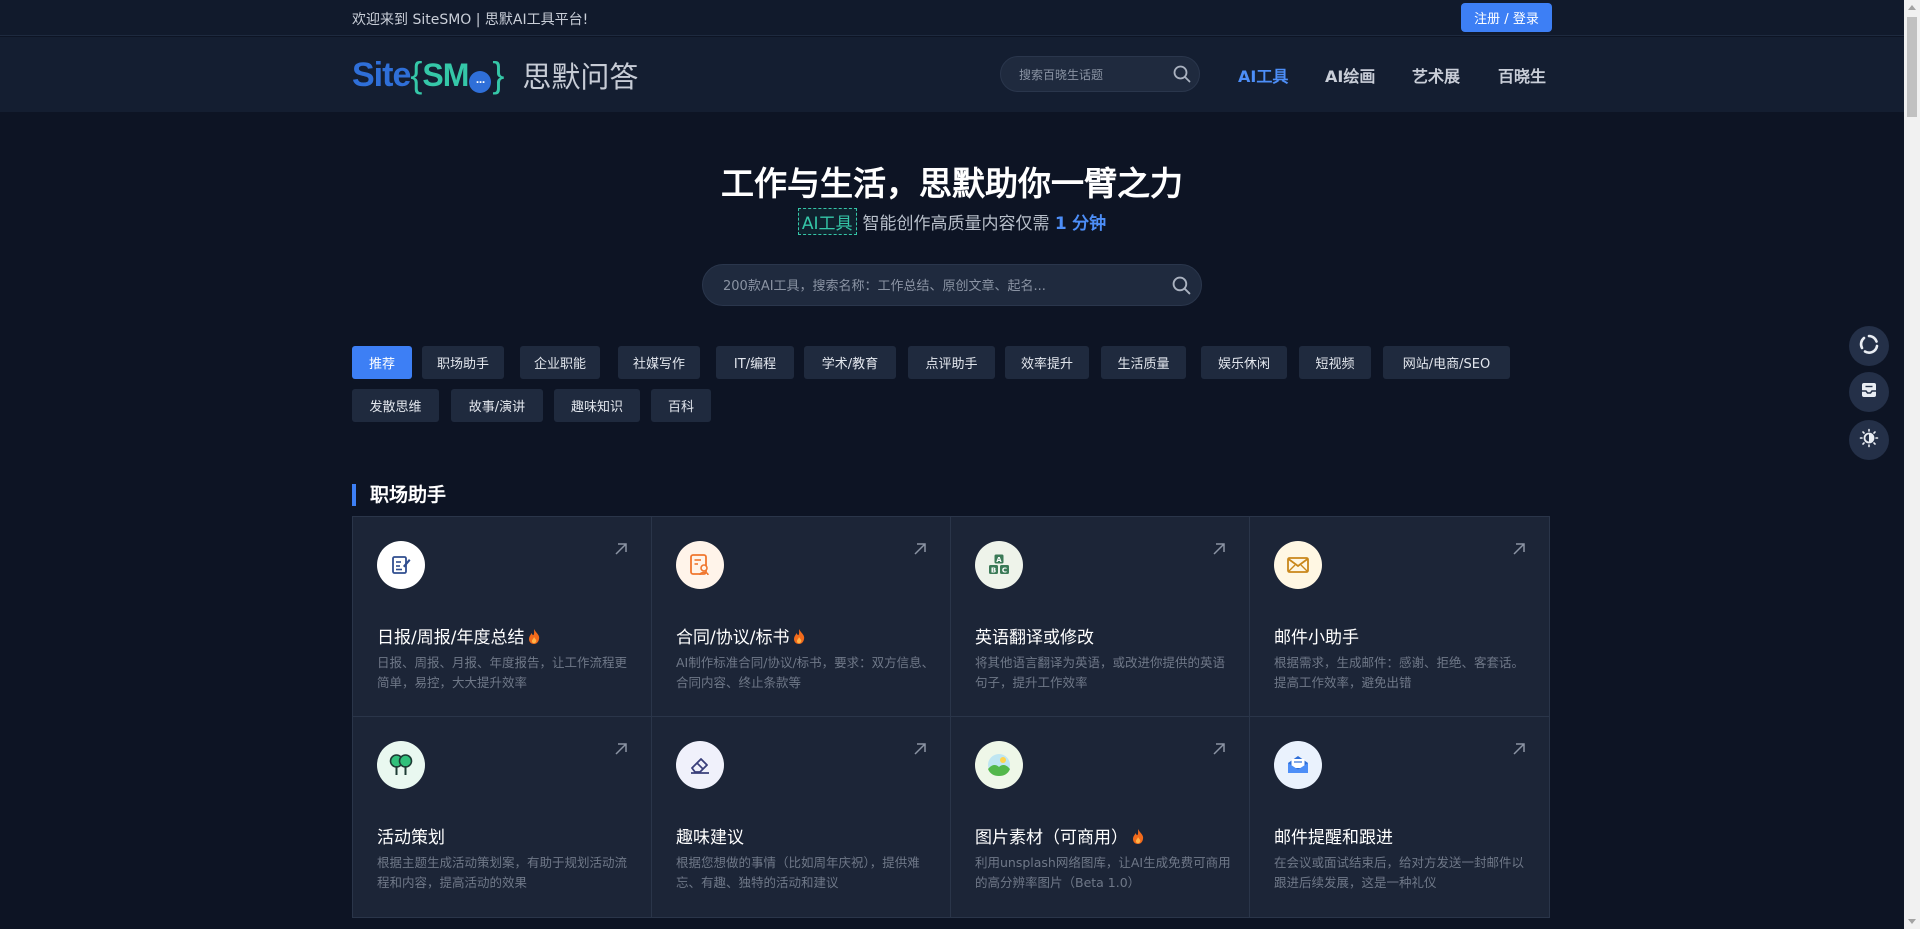 Image resolution: width=1920 pixels, height=929 pixels. What do you see at coordinates (502, 672) in the screenshot?
I see `card-description: 日报、周报、月报、年度报告，让工作流程更简单，易控，大大提升效率` at bounding box center [502, 672].